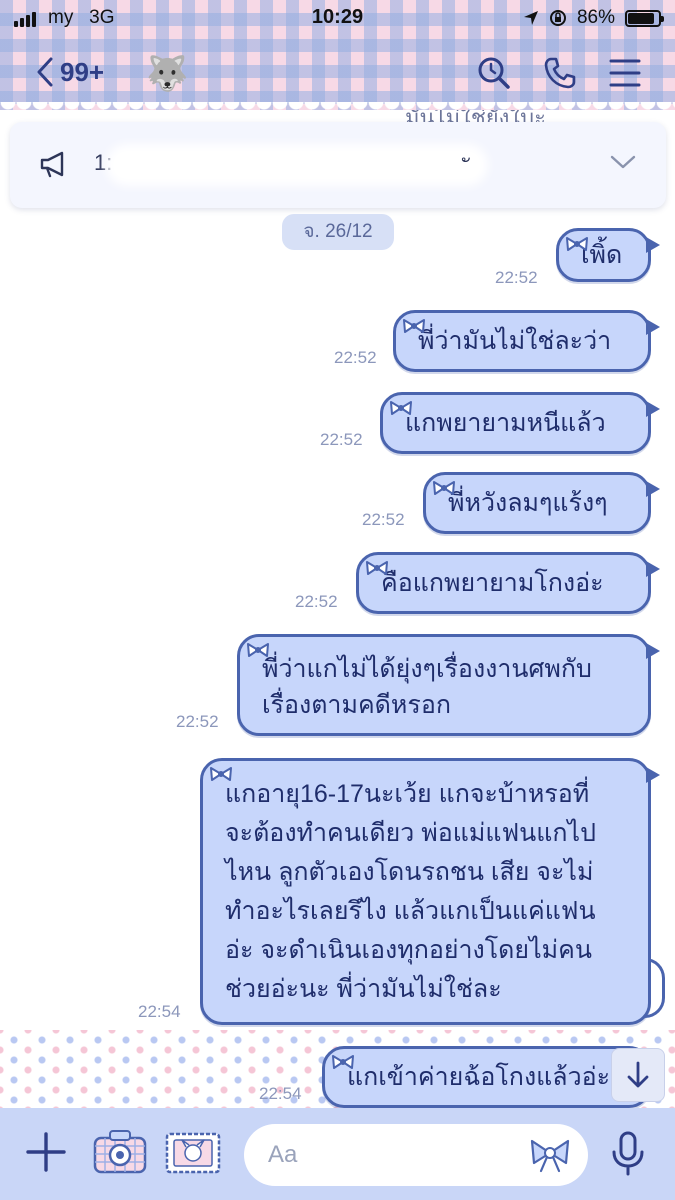 The width and height of the screenshot is (675, 1200). What do you see at coordinates (494, 73) in the screenshot?
I see `search-icon` at bounding box center [494, 73].